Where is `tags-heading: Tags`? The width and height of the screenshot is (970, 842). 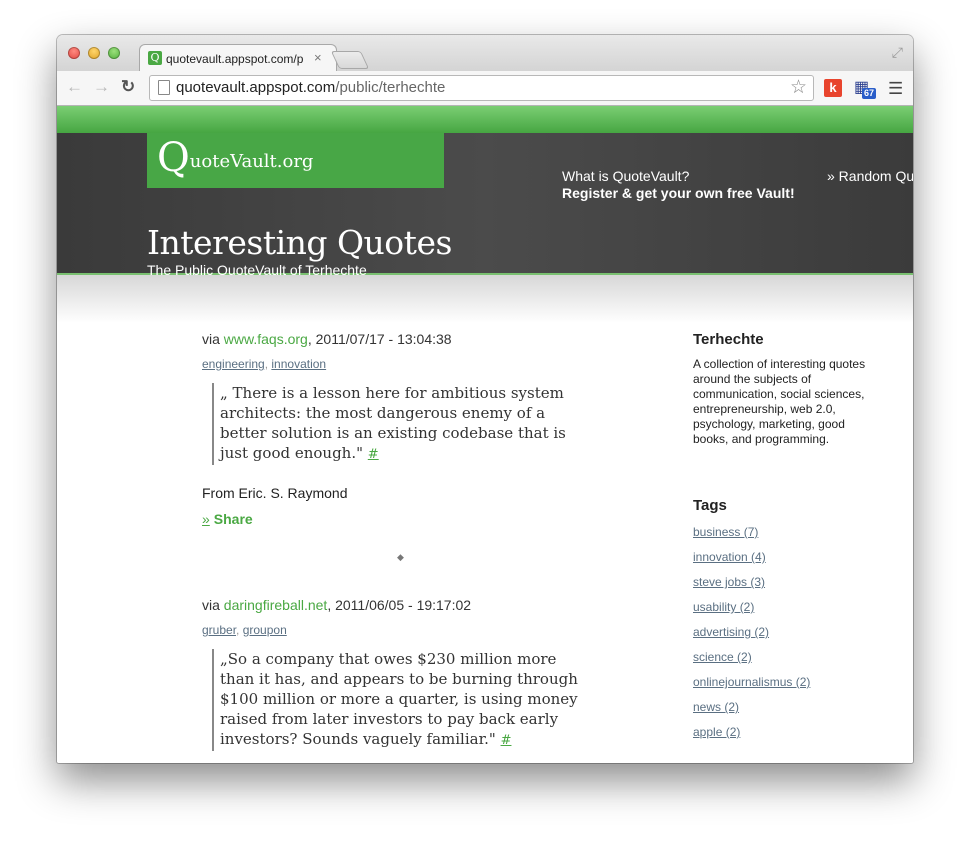 tags-heading: Tags is located at coordinates (710, 505).